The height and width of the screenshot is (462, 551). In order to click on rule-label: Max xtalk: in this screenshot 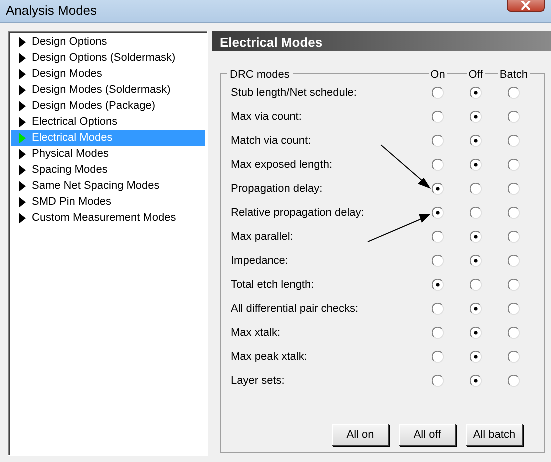, I will do `click(256, 333)`.